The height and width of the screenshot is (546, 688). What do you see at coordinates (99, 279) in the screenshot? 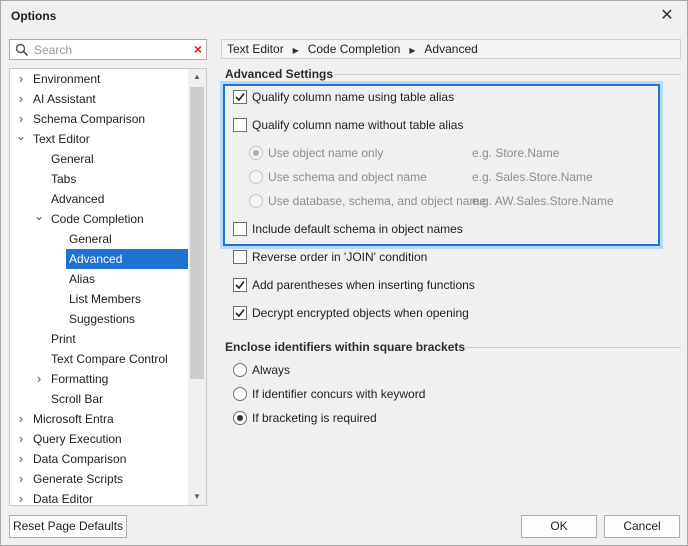
I see `tree-item: Alias` at bounding box center [99, 279].